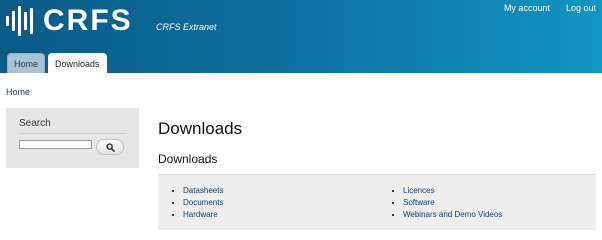 The width and height of the screenshot is (602, 240). Describe the element at coordinates (419, 190) in the screenshot. I see `licences-link: Licences` at that location.